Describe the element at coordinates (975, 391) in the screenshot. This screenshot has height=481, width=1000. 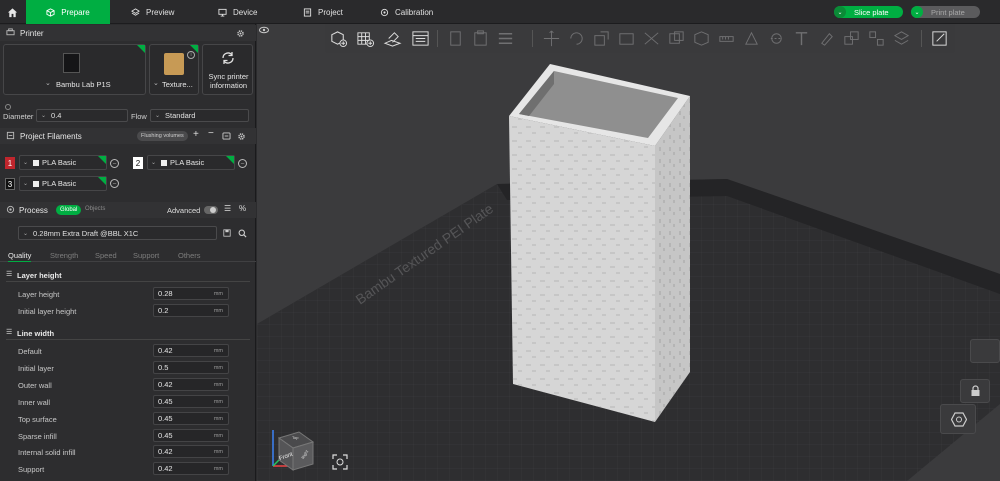
I see `lock-button` at that location.